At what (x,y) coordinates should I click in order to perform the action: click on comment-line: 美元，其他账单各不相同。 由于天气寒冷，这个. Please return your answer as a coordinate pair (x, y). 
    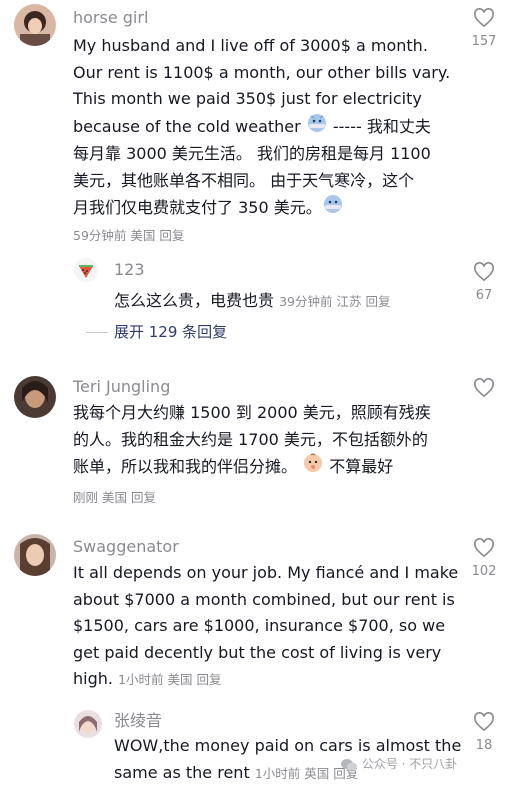
    Looking at the image, I should click on (261, 181).